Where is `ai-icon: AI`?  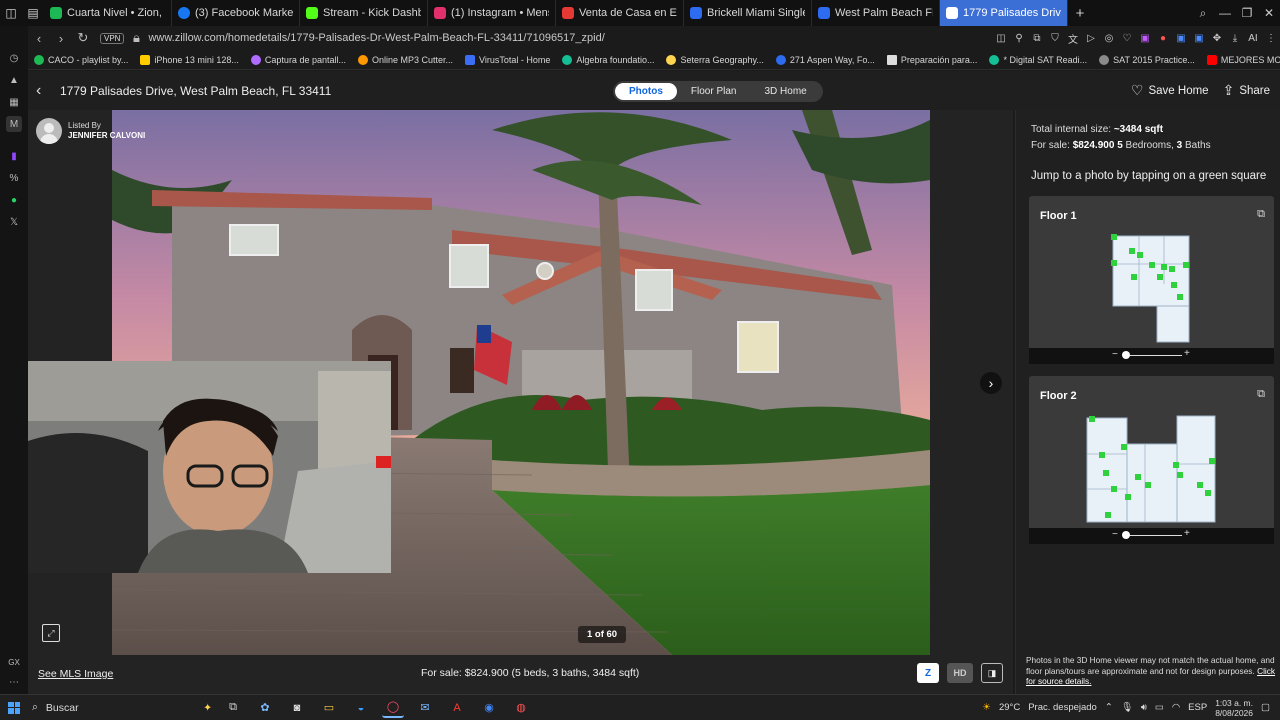 ai-icon: AI is located at coordinates (1253, 38).